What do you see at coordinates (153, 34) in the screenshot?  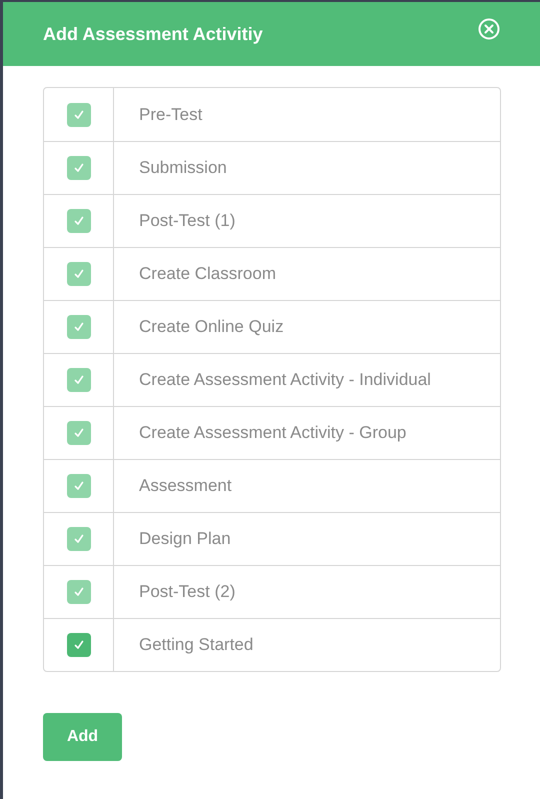 I see `dialog-title: Add Assessment Activitiy` at bounding box center [153, 34].